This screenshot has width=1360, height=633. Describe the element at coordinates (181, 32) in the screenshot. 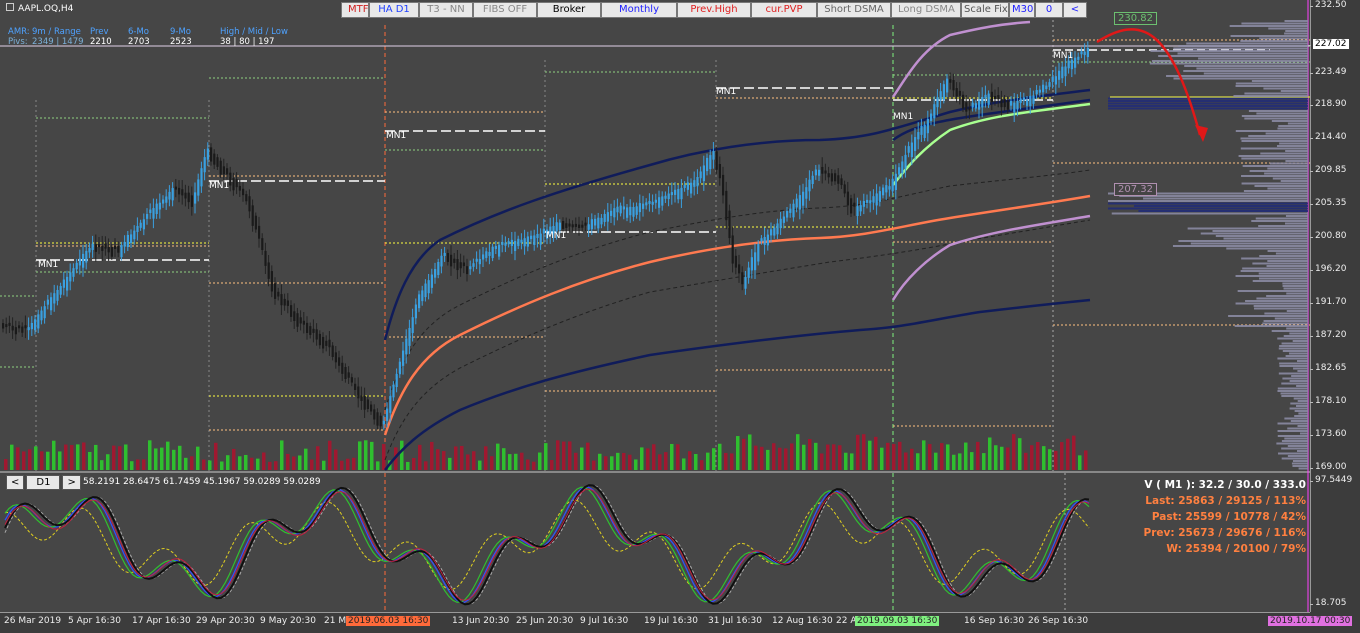

I see `stats-header-9mo: 9-Mo` at that location.